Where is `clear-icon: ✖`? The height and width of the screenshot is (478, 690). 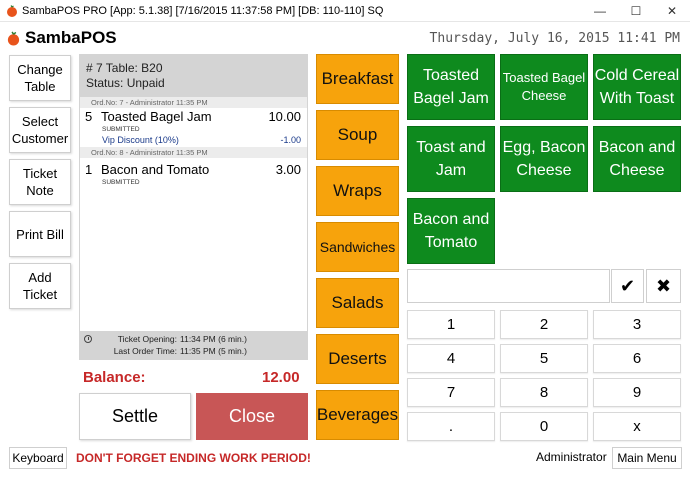
clear-icon: ✖ is located at coordinates (663, 286).